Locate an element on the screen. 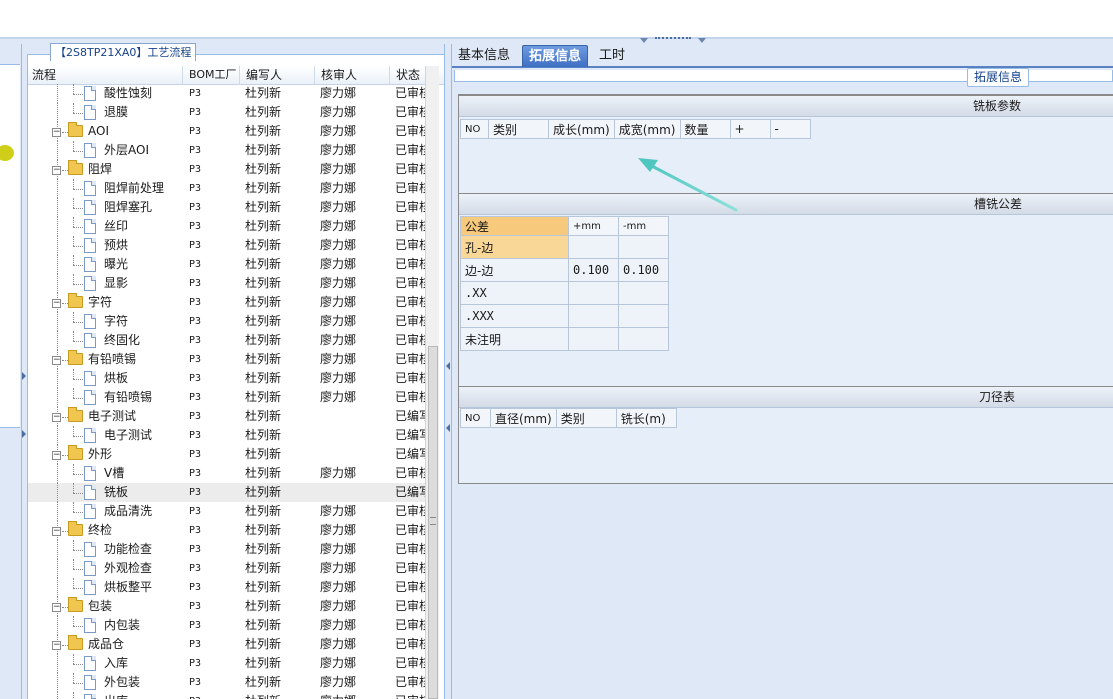  tree-node: 铣板 is located at coordinates (105, 492).